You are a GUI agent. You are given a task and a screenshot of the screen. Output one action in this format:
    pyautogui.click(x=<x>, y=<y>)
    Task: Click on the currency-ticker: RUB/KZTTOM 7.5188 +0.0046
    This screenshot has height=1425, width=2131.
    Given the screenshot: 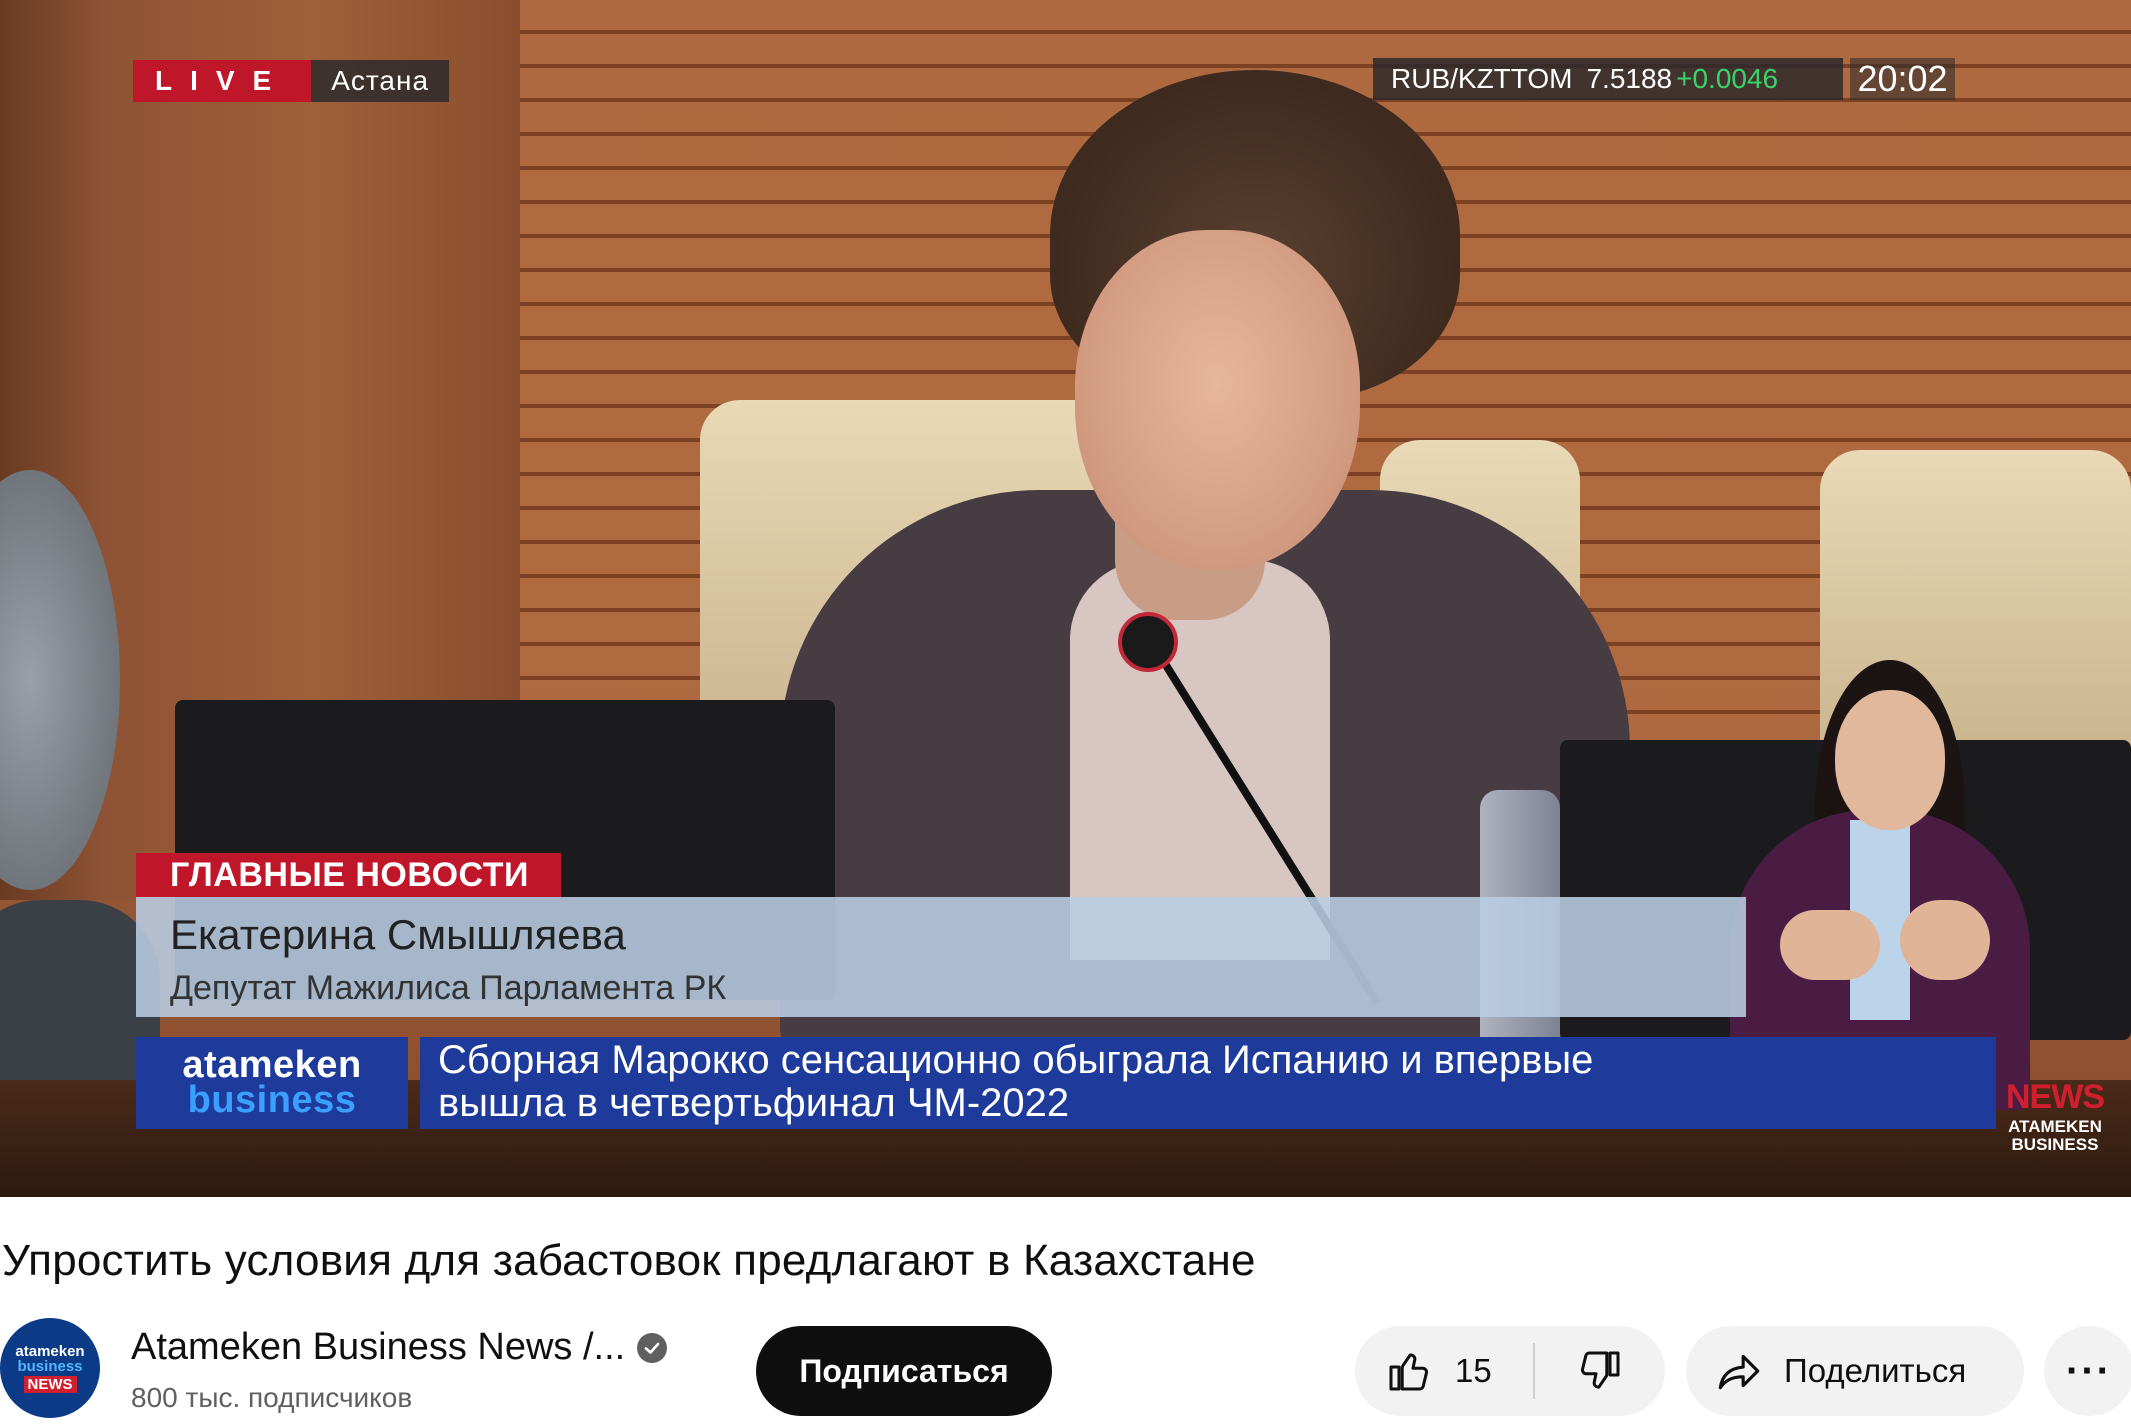 What is the action you would take?
    pyautogui.click(x=1608, y=79)
    